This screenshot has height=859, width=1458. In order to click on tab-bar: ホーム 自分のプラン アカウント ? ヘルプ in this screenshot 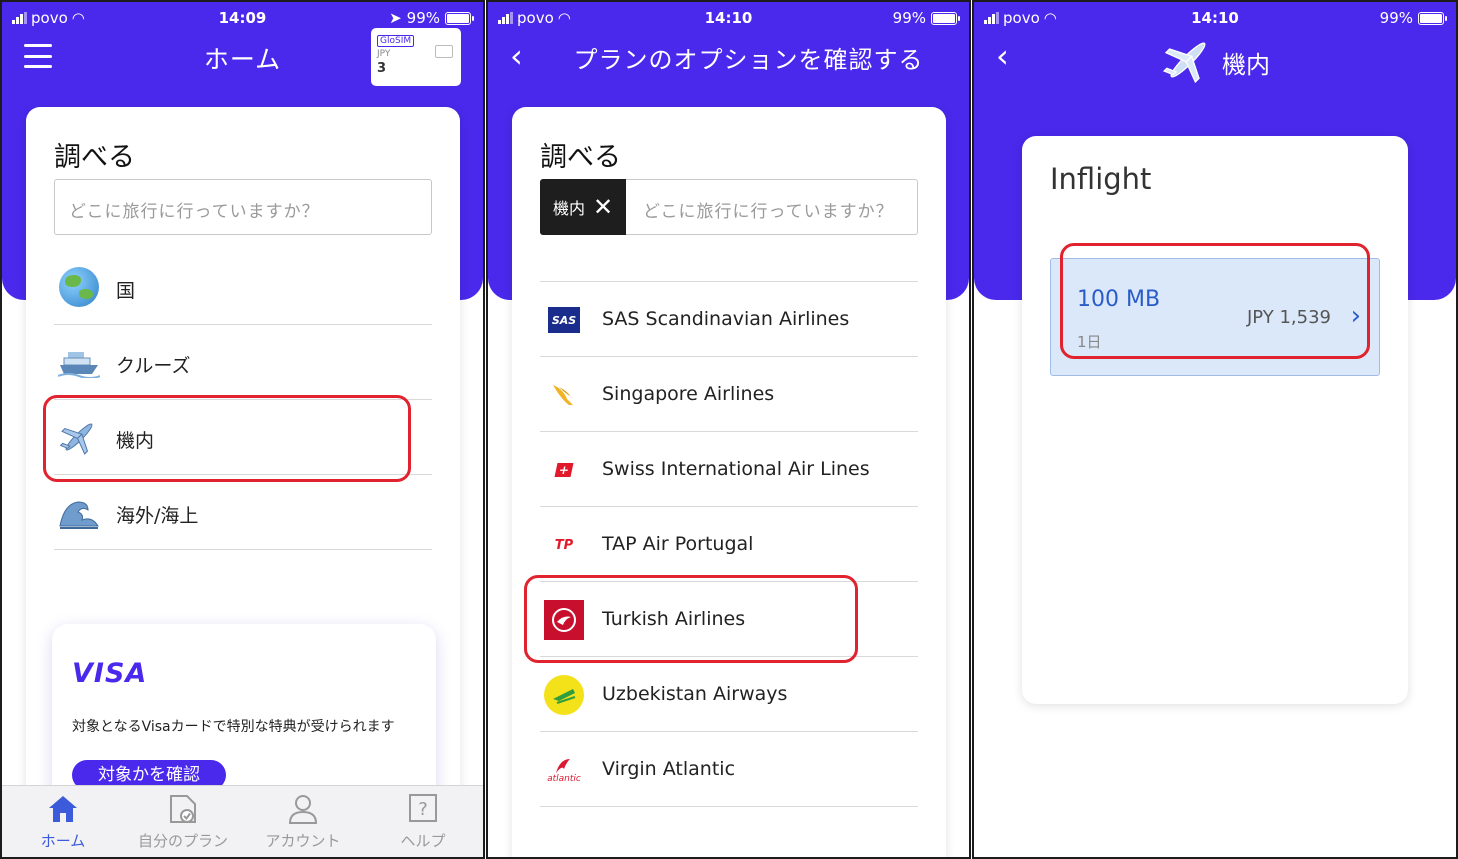, I will do `click(242, 821)`.